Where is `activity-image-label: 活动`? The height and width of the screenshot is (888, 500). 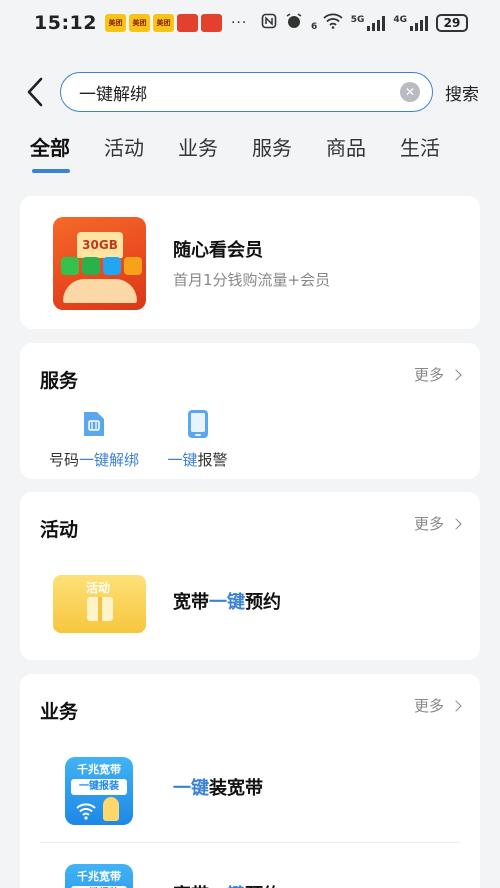
activity-image-label: 活动 is located at coordinates (98, 588).